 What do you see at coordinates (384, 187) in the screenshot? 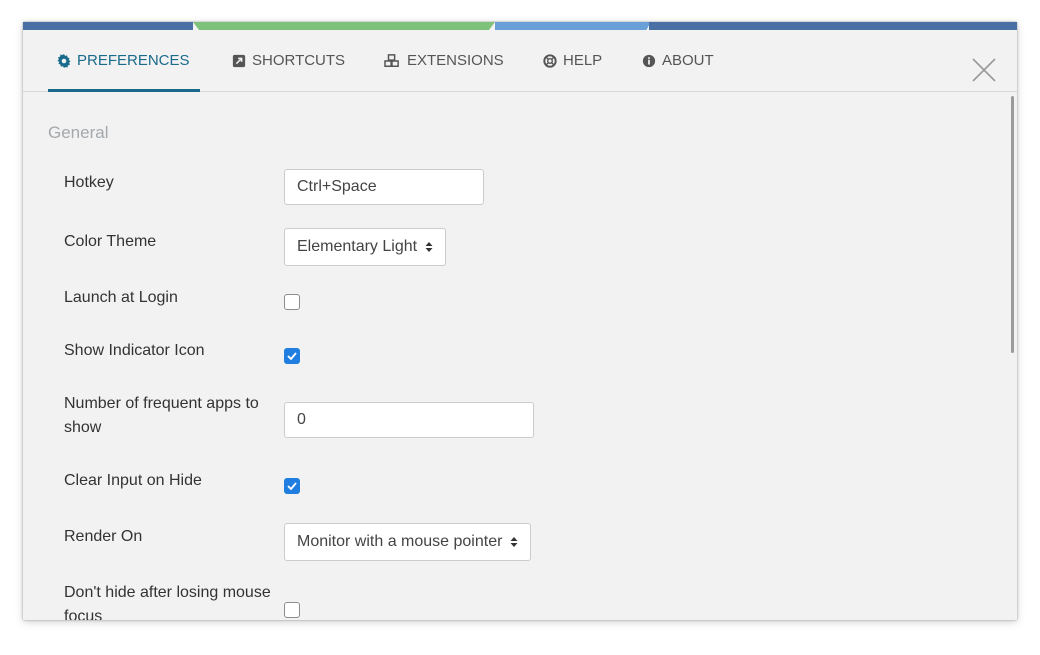
I see `hotkey-input` at bounding box center [384, 187].